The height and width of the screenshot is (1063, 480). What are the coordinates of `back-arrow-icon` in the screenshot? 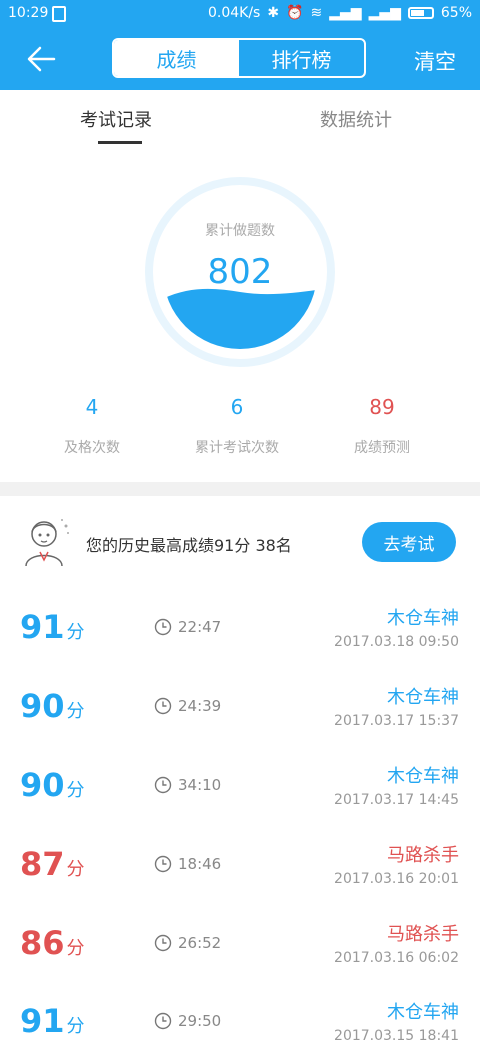 It's located at (41, 59).